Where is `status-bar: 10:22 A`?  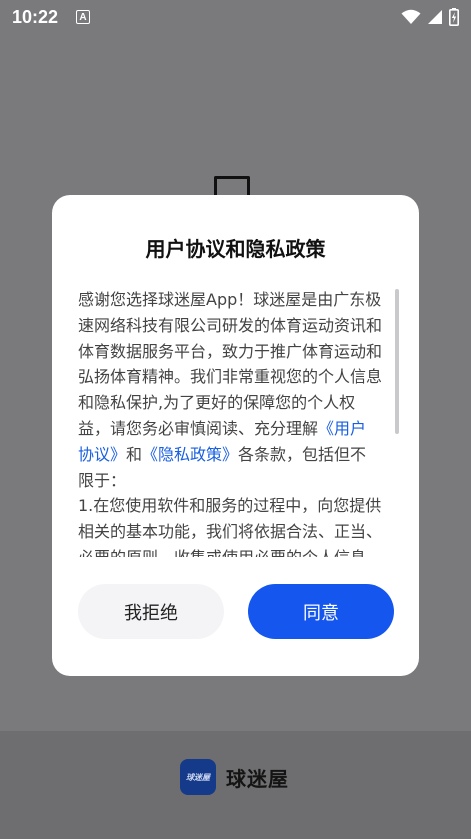
status-bar: 10:22 A is located at coordinates (235, 17).